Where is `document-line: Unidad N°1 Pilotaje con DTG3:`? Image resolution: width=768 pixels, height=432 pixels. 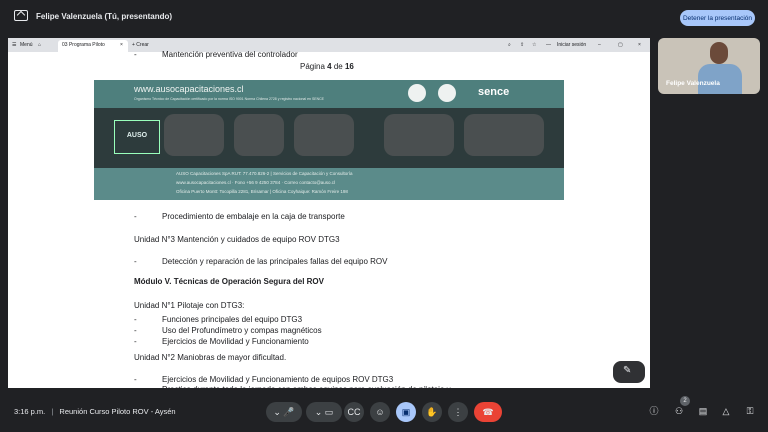
document-line: Unidad N°1 Pilotaje con DTG3: is located at coordinates (189, 305).